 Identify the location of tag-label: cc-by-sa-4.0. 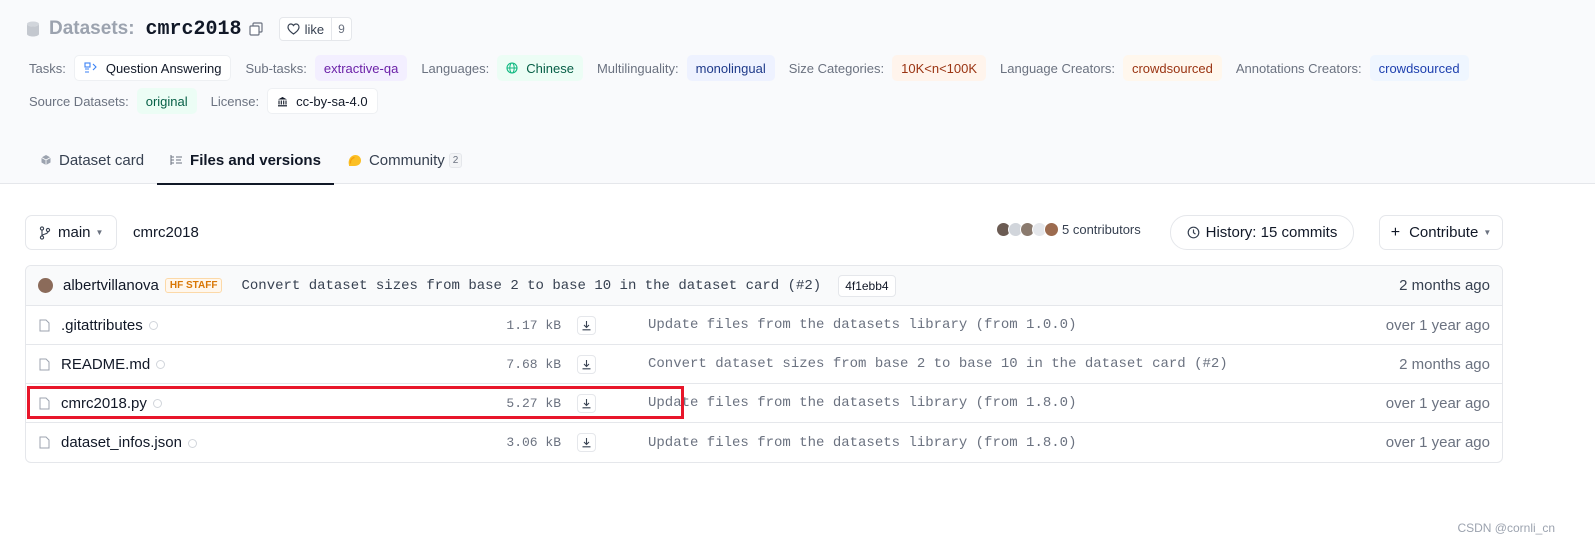
(332, 101).